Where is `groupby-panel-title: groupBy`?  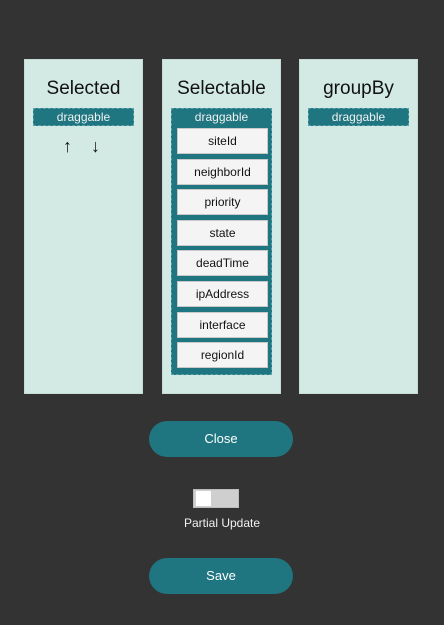
groupby-panel-title: groupBy is located at coordinates (358, 88).